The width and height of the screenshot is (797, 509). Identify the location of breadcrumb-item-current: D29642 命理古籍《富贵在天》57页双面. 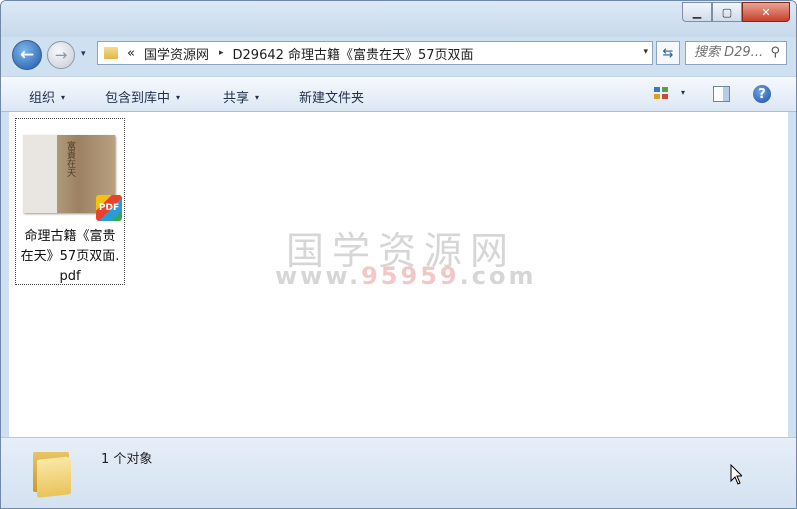
(353, 53).